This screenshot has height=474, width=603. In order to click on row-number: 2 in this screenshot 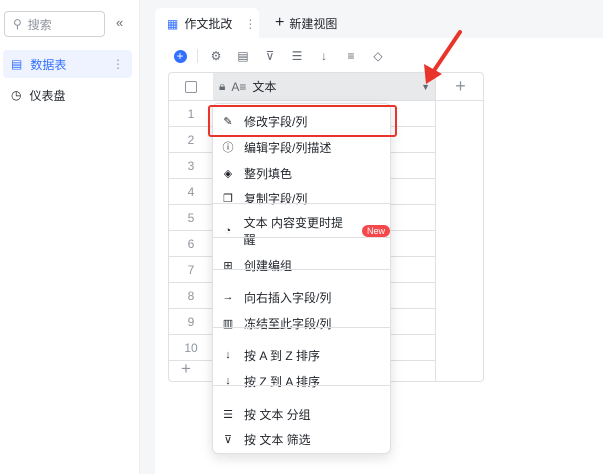, I will do `click(191, 140)`.